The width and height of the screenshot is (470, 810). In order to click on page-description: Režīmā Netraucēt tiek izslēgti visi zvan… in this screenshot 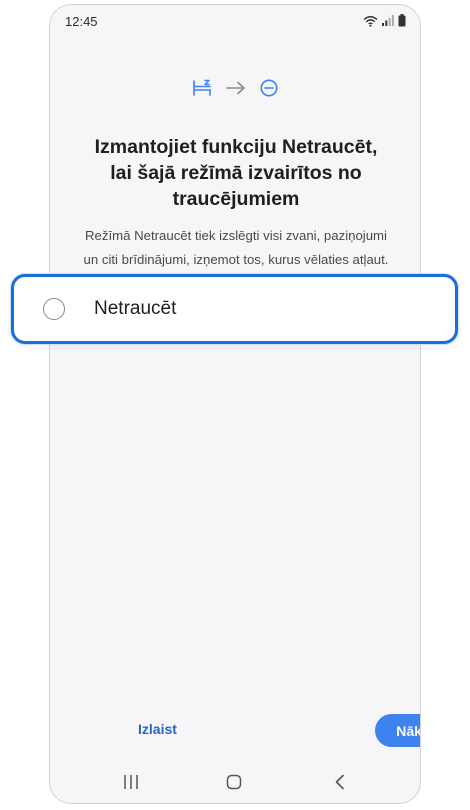, I will do `click(236, 248)`.